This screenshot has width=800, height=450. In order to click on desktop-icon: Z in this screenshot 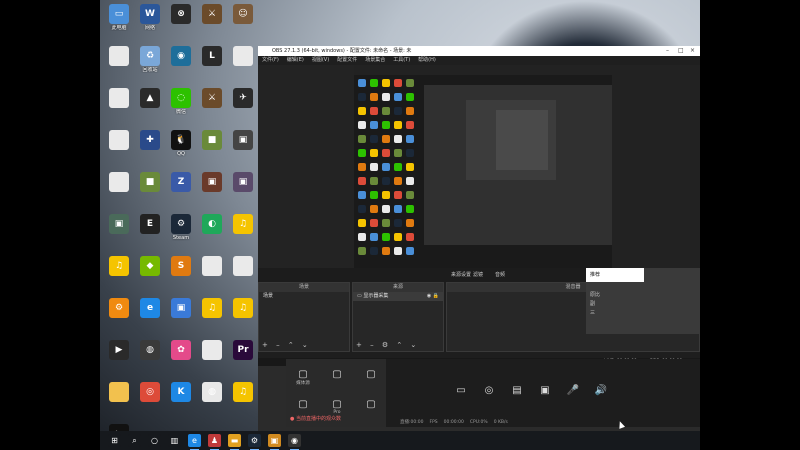, I will do `click(181, 192)`.